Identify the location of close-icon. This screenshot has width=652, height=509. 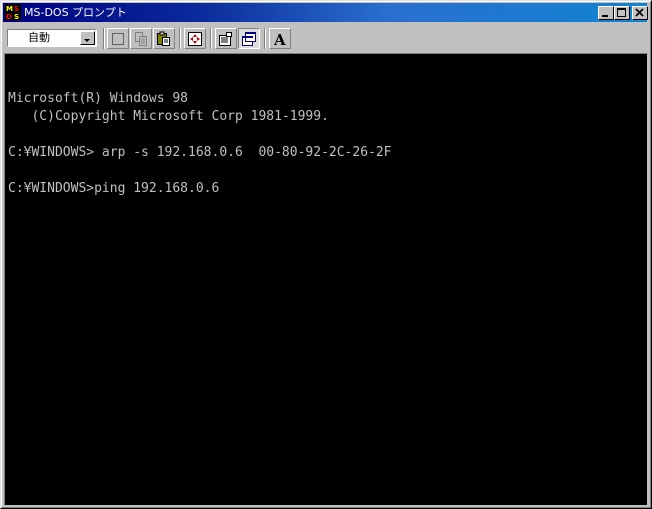
(639, 12).